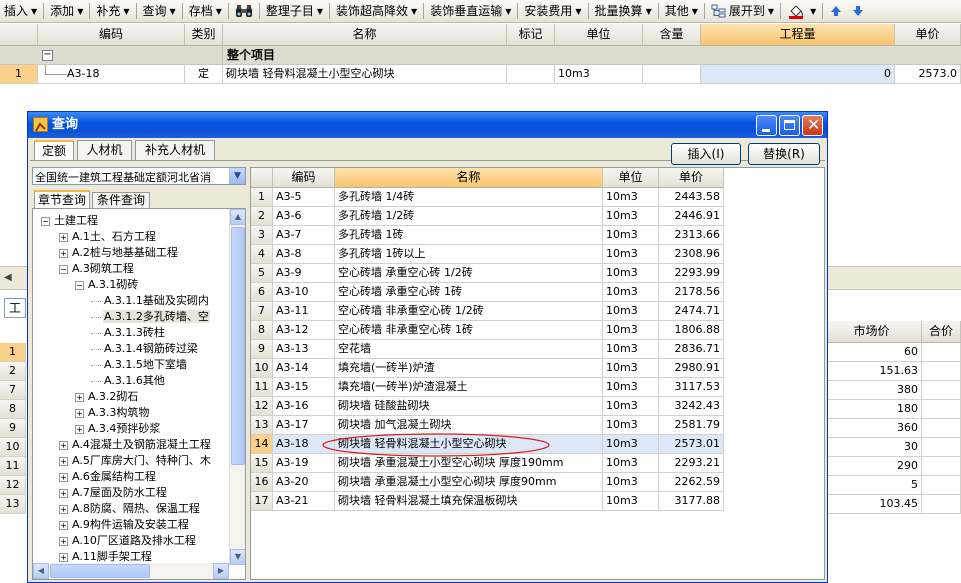 The width and height of the screenshot is (961, 583). I want to click on binoculars-icon, so click(244, 11).